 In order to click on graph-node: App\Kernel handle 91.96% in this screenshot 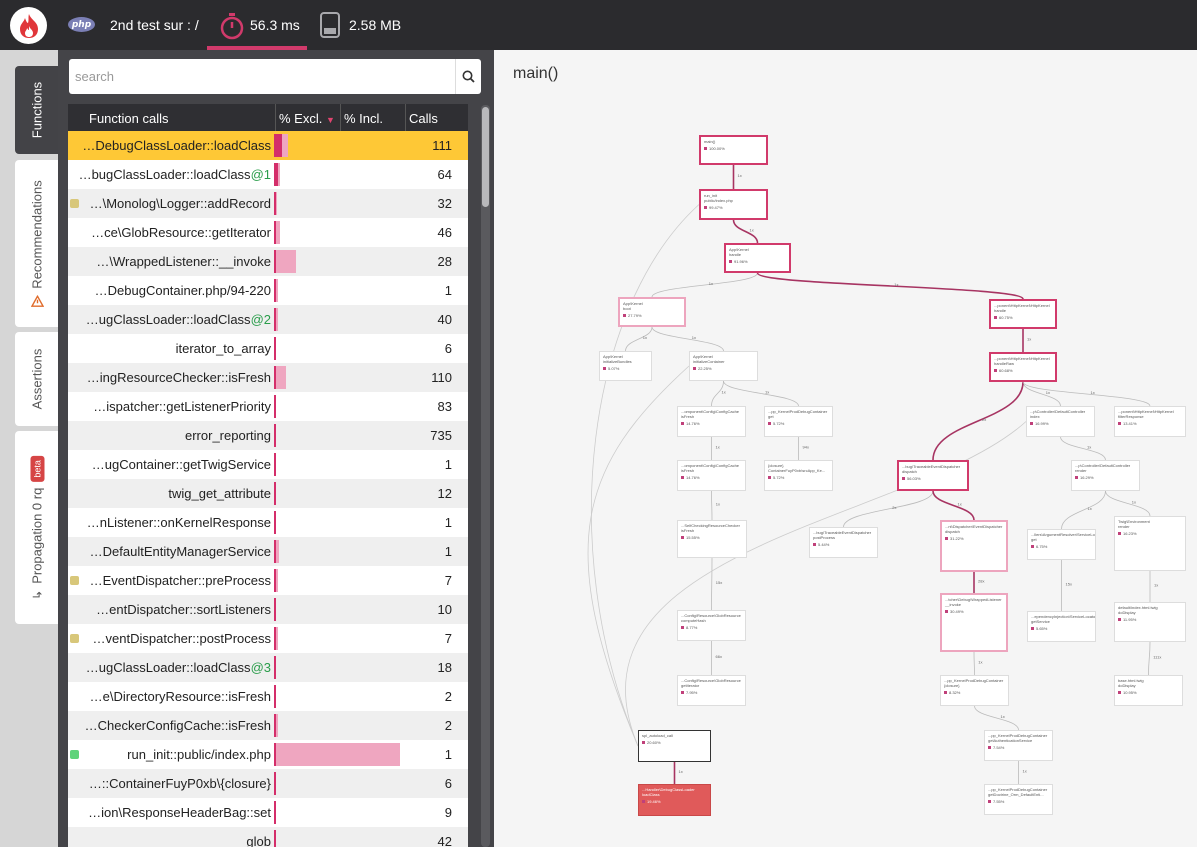, I will do `click(757, 258)`.